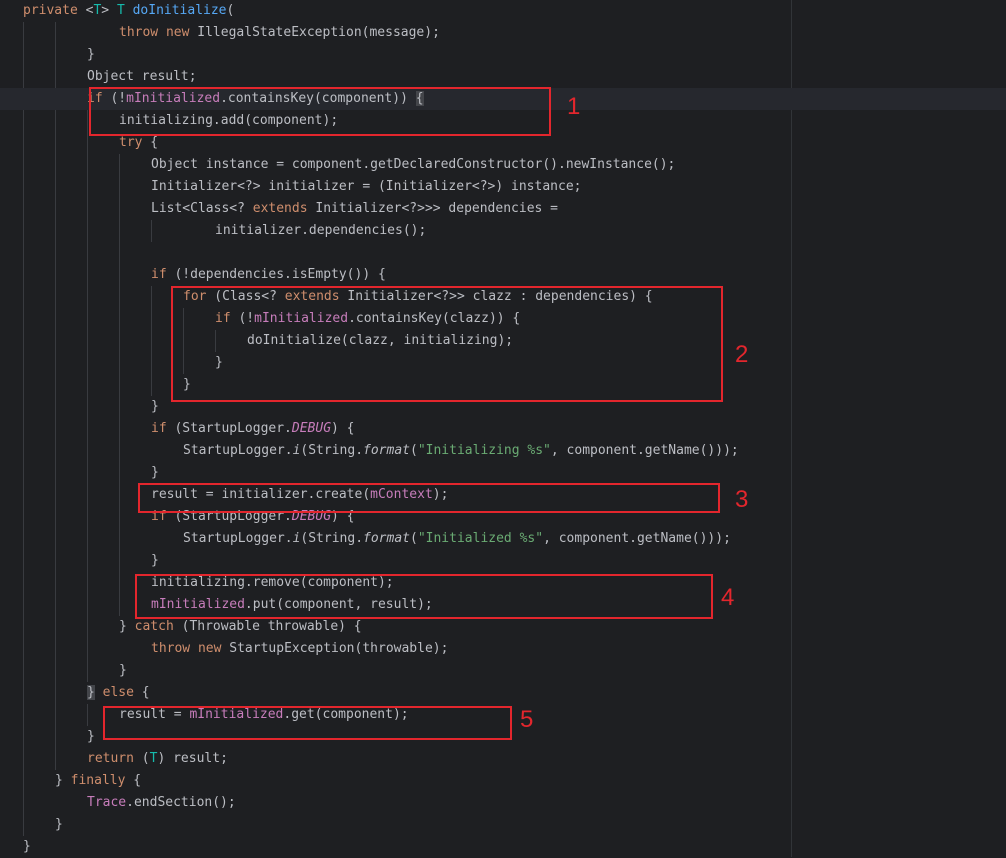 Image resolution: width=1006 pixels, height=858 pixels. I want to click on code-line: } catch (Throwable throwable) {, so click(240, 626).